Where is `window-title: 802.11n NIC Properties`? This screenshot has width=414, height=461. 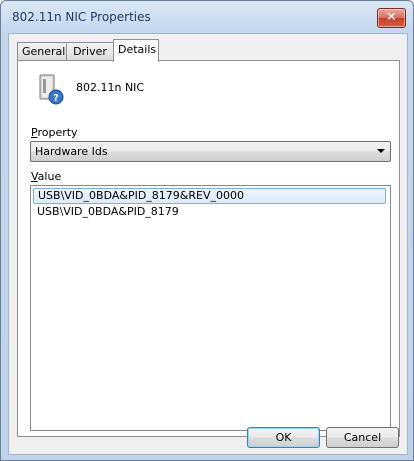
window-title: 802.11n NIC Properties is located at coordinates (81, 17).